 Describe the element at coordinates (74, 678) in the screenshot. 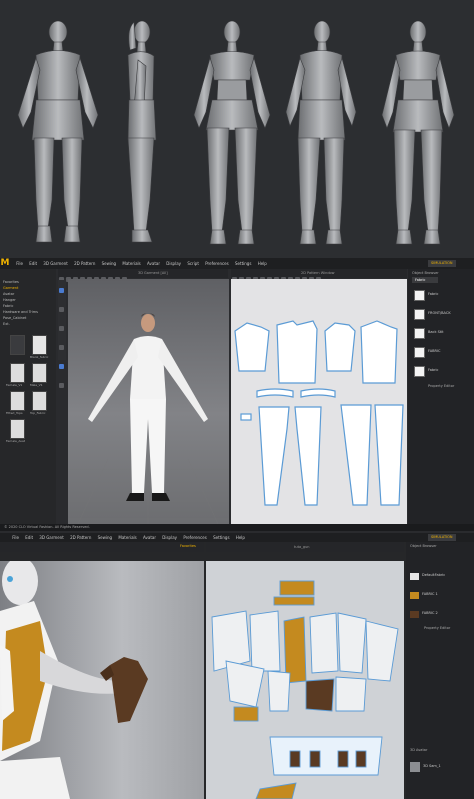

I see `avatar-closeup-render` at that location.